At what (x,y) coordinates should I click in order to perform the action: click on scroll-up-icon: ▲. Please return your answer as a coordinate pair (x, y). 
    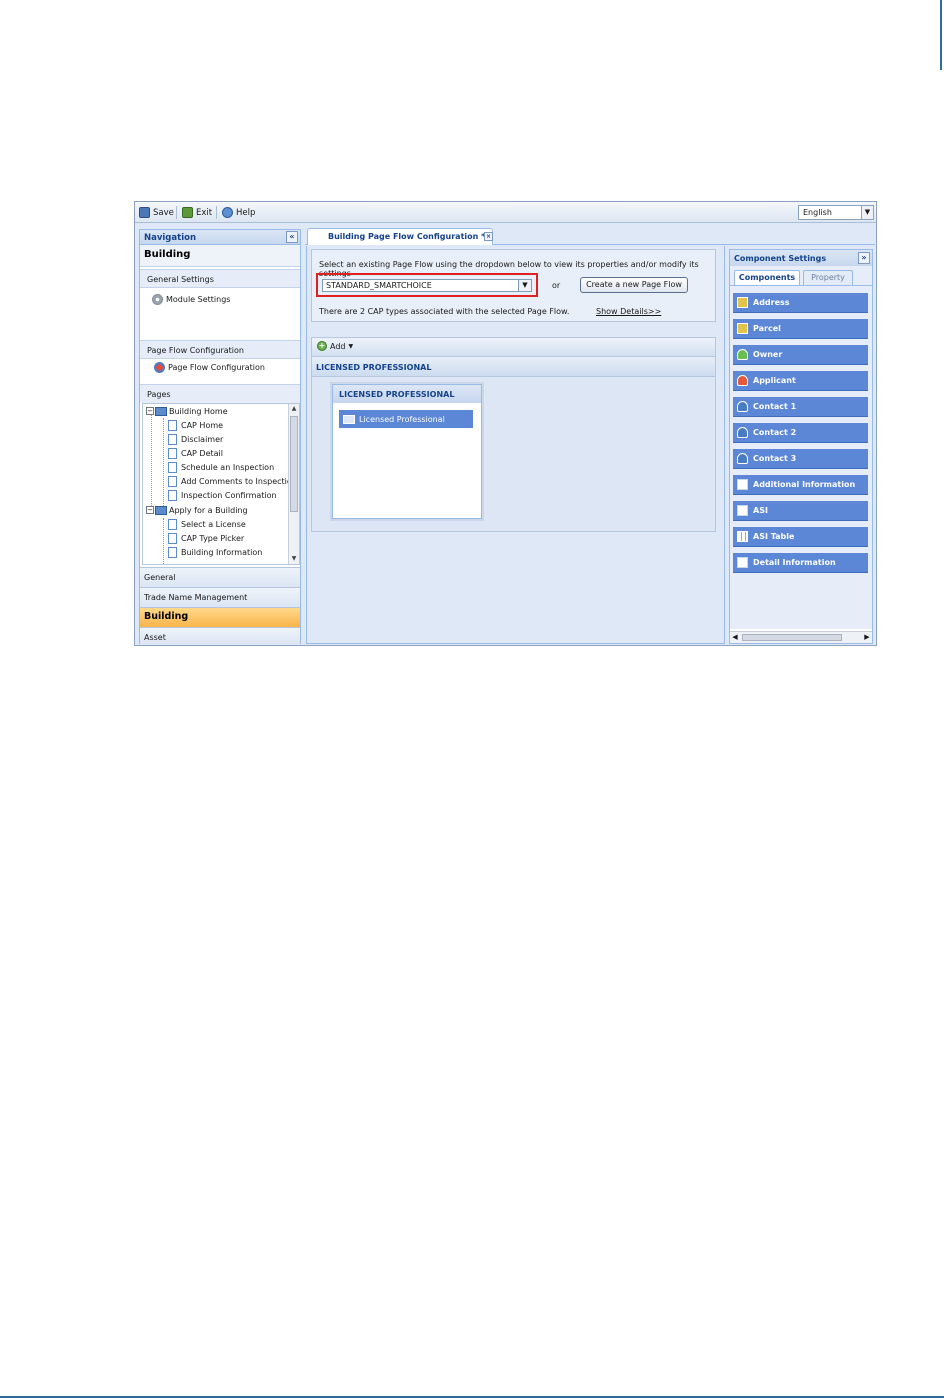
    Looking at the image, I should click on (294, 409).